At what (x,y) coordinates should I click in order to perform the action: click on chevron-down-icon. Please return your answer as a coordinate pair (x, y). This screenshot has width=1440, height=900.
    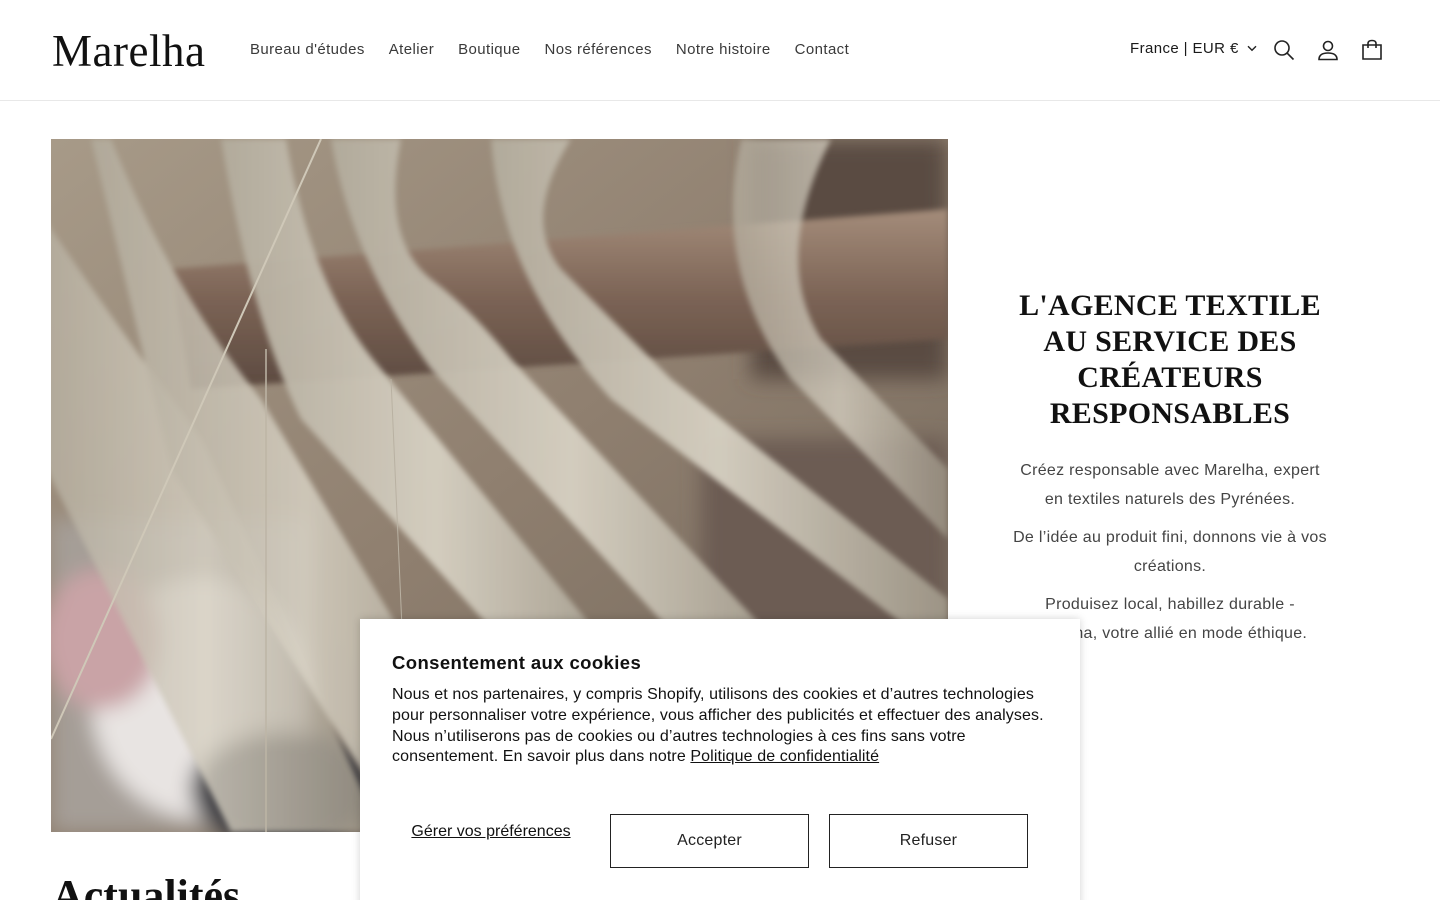
    Looking at the image, I should click on (1252, 48).